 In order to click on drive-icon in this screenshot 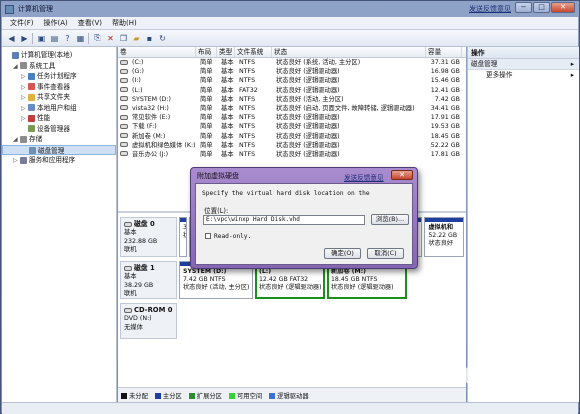, I will do `click(124, 108)`.